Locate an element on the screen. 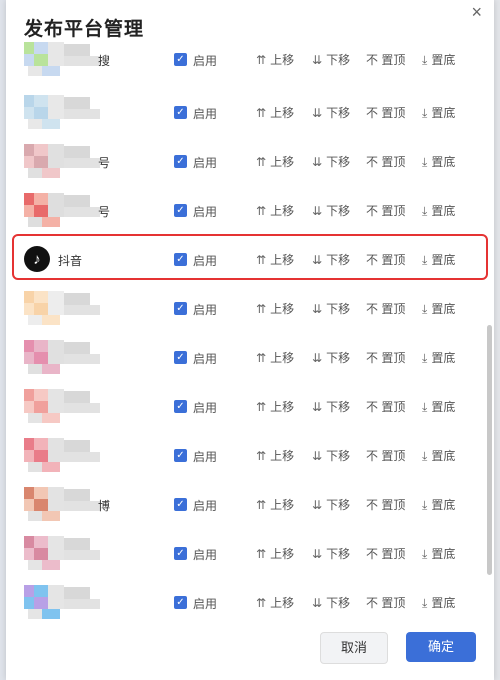  platform-row: 号 ✓ 启用 ⇈ 上移 ⇊ 下移 不 置顶 ⤓ 置底 is located at coordinates (250, 162).